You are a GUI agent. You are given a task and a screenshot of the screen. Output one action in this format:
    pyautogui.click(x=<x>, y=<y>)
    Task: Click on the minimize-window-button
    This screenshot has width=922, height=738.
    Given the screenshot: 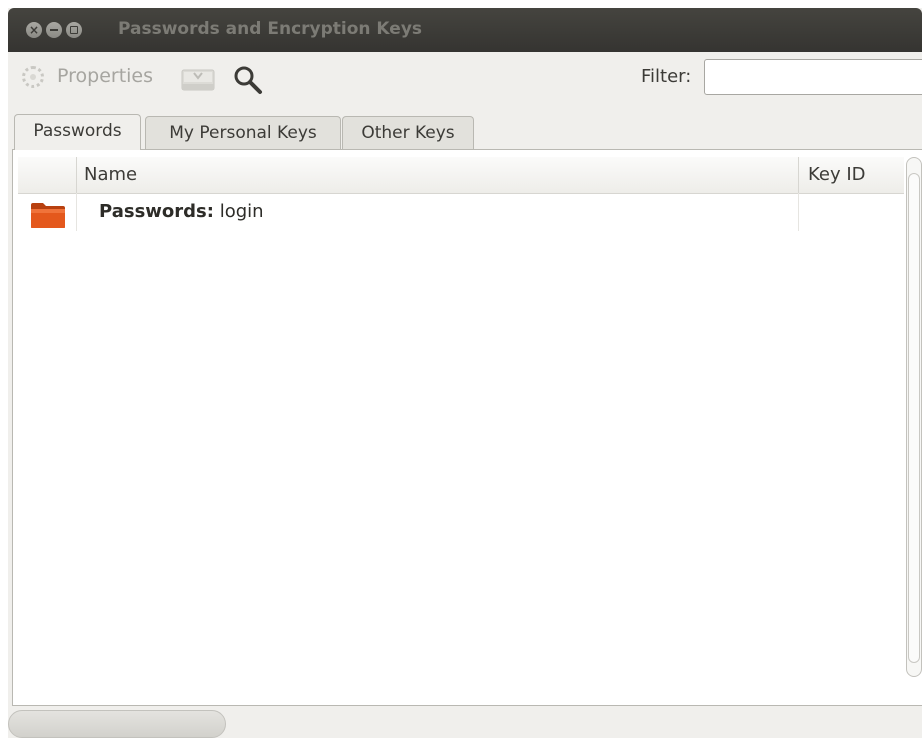 What is the action you would take?
    pyautogui.click(x=54, y=30)
    